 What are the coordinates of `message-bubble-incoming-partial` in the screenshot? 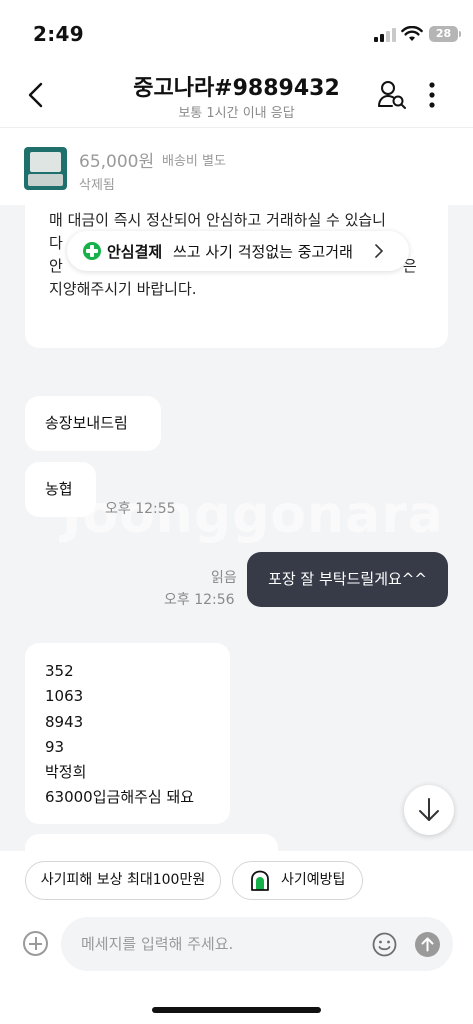 It's located at (151, 842).